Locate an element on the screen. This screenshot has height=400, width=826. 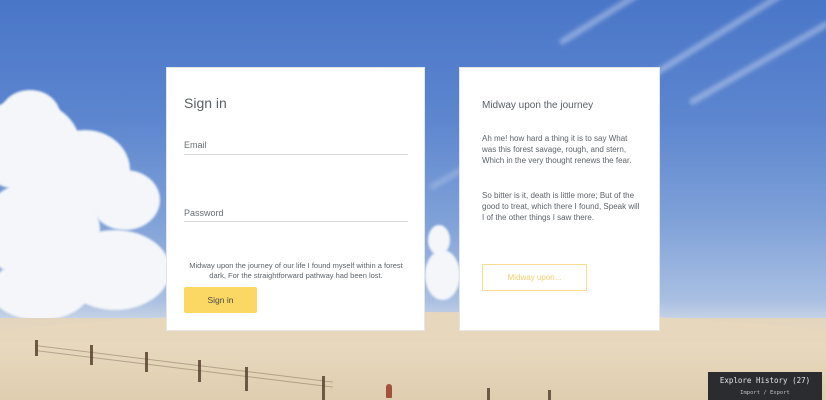
password-field is located at coordinates (296, 214).